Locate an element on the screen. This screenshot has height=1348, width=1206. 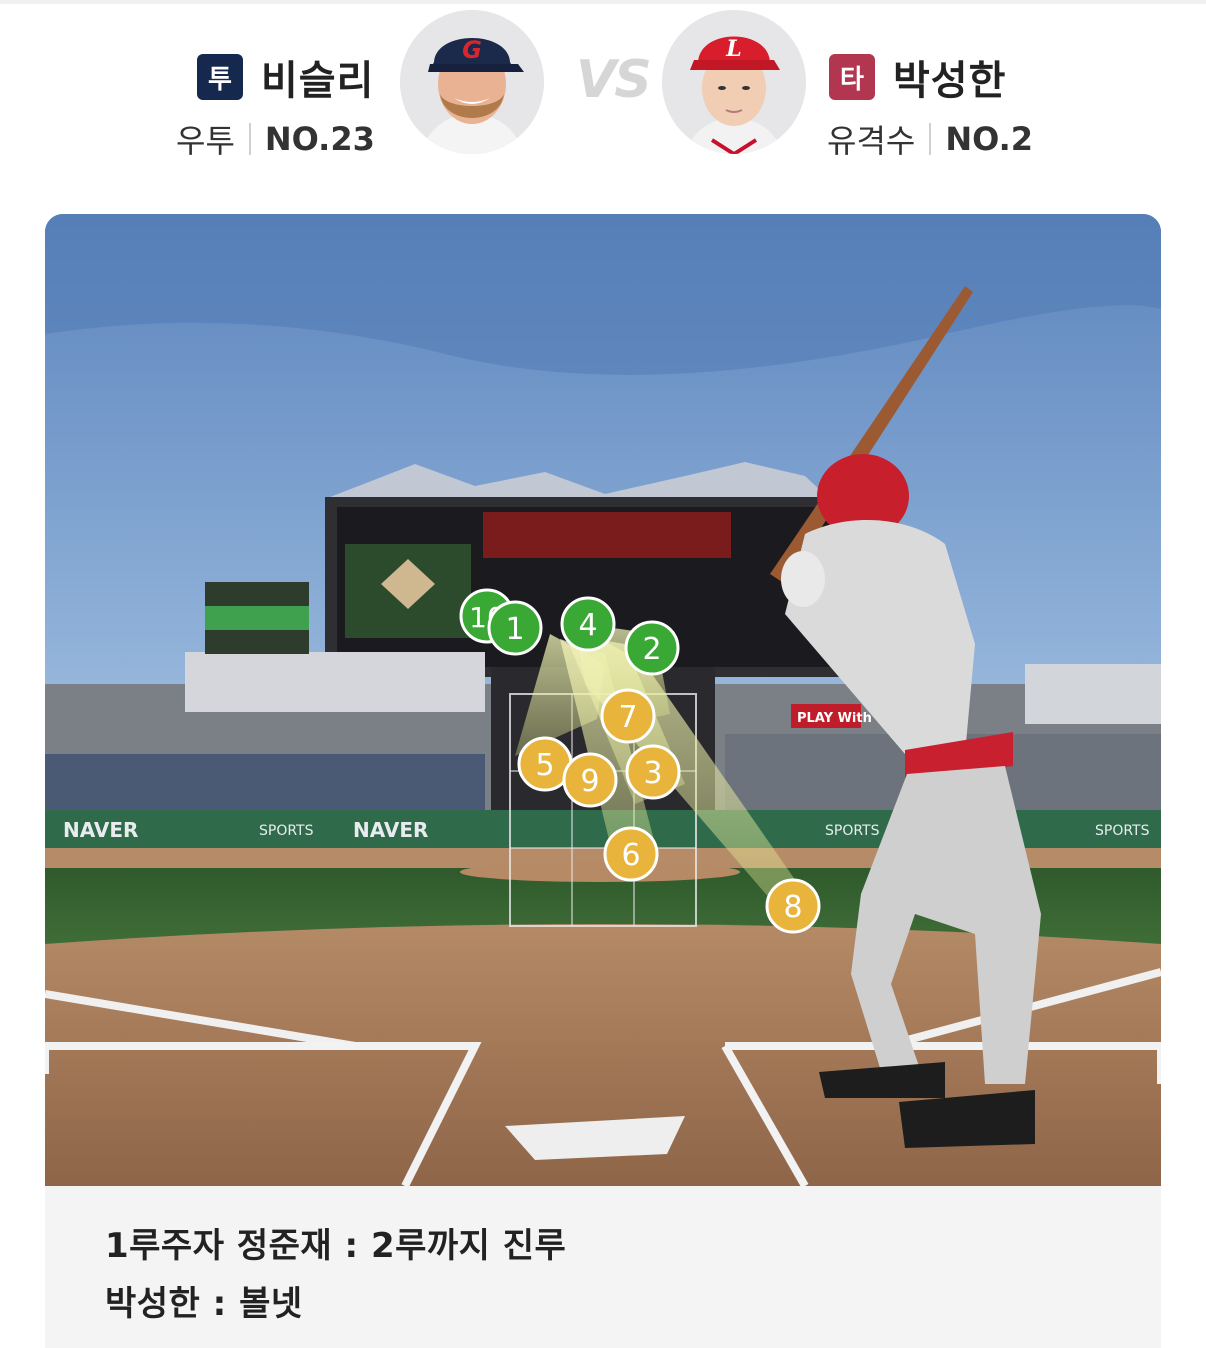
ad-sports-3: SPORTS is located at coordinates (1122, 831).